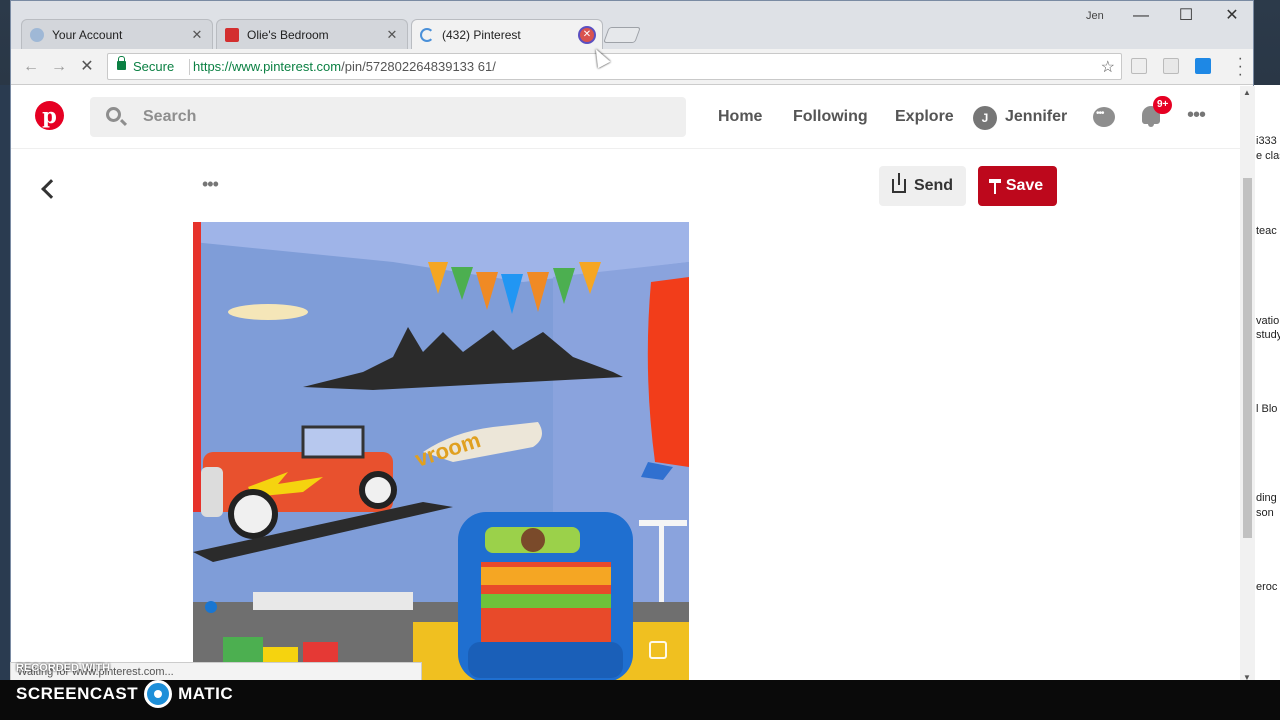  I want to click on desktop-icon-label: teac, so click(1266, 231).